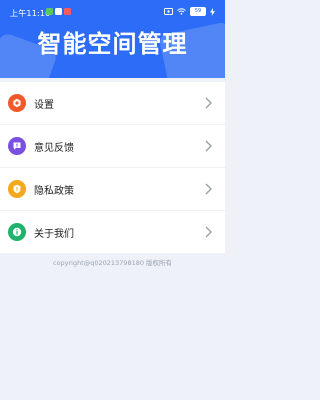 This screenshot has height=400, width=320. I want to click on status-time: 上午11:10, so click(30, 13).